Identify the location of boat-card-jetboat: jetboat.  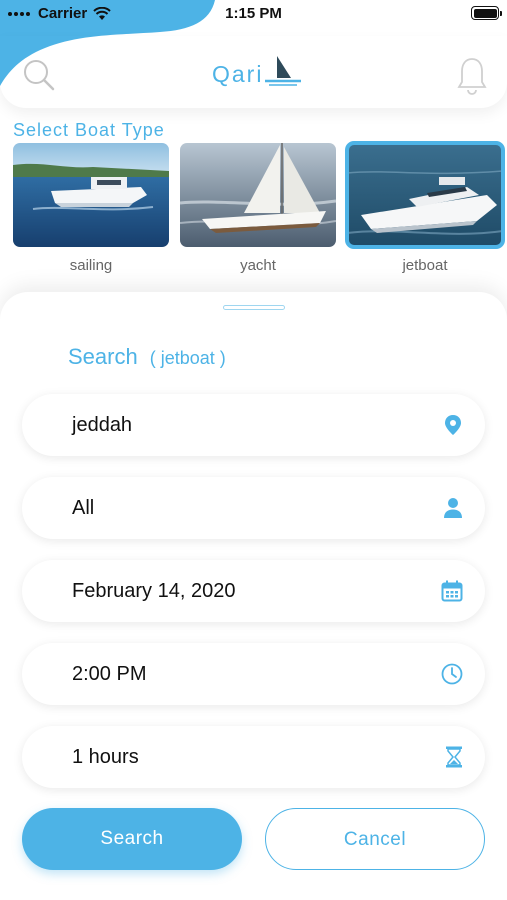
(425, 207).